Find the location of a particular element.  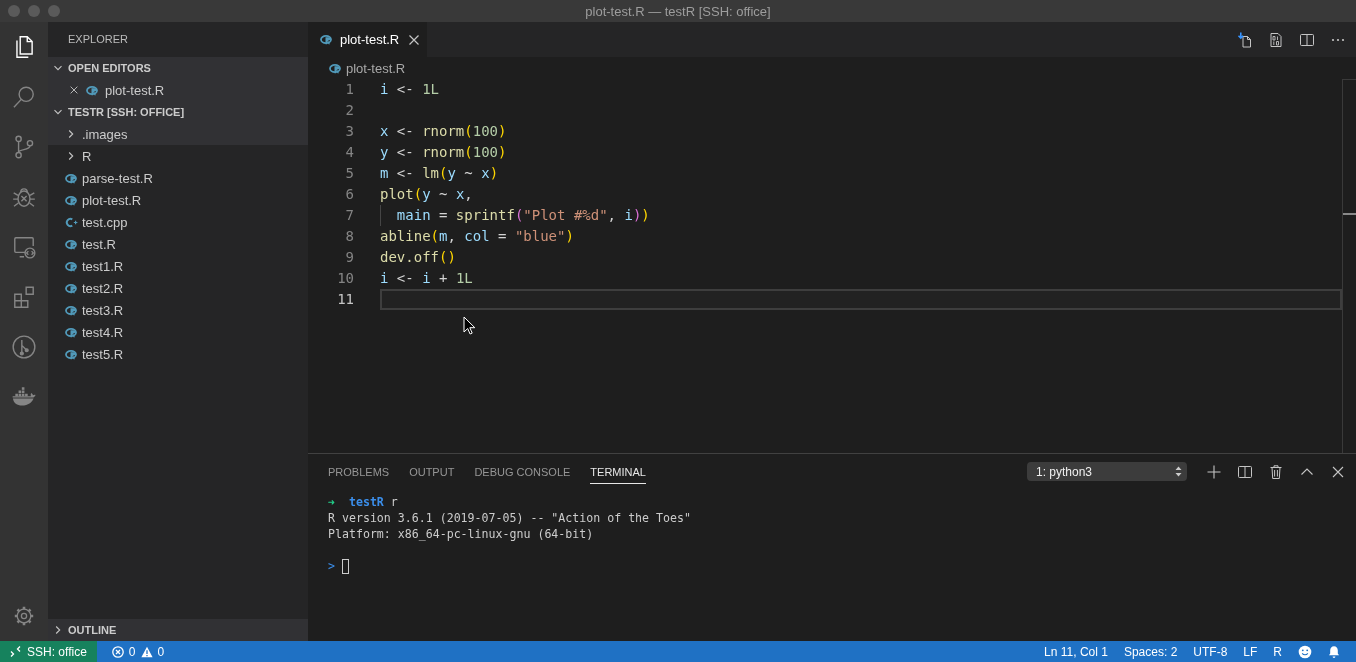

search-icon is located at coordinates (24, 97).